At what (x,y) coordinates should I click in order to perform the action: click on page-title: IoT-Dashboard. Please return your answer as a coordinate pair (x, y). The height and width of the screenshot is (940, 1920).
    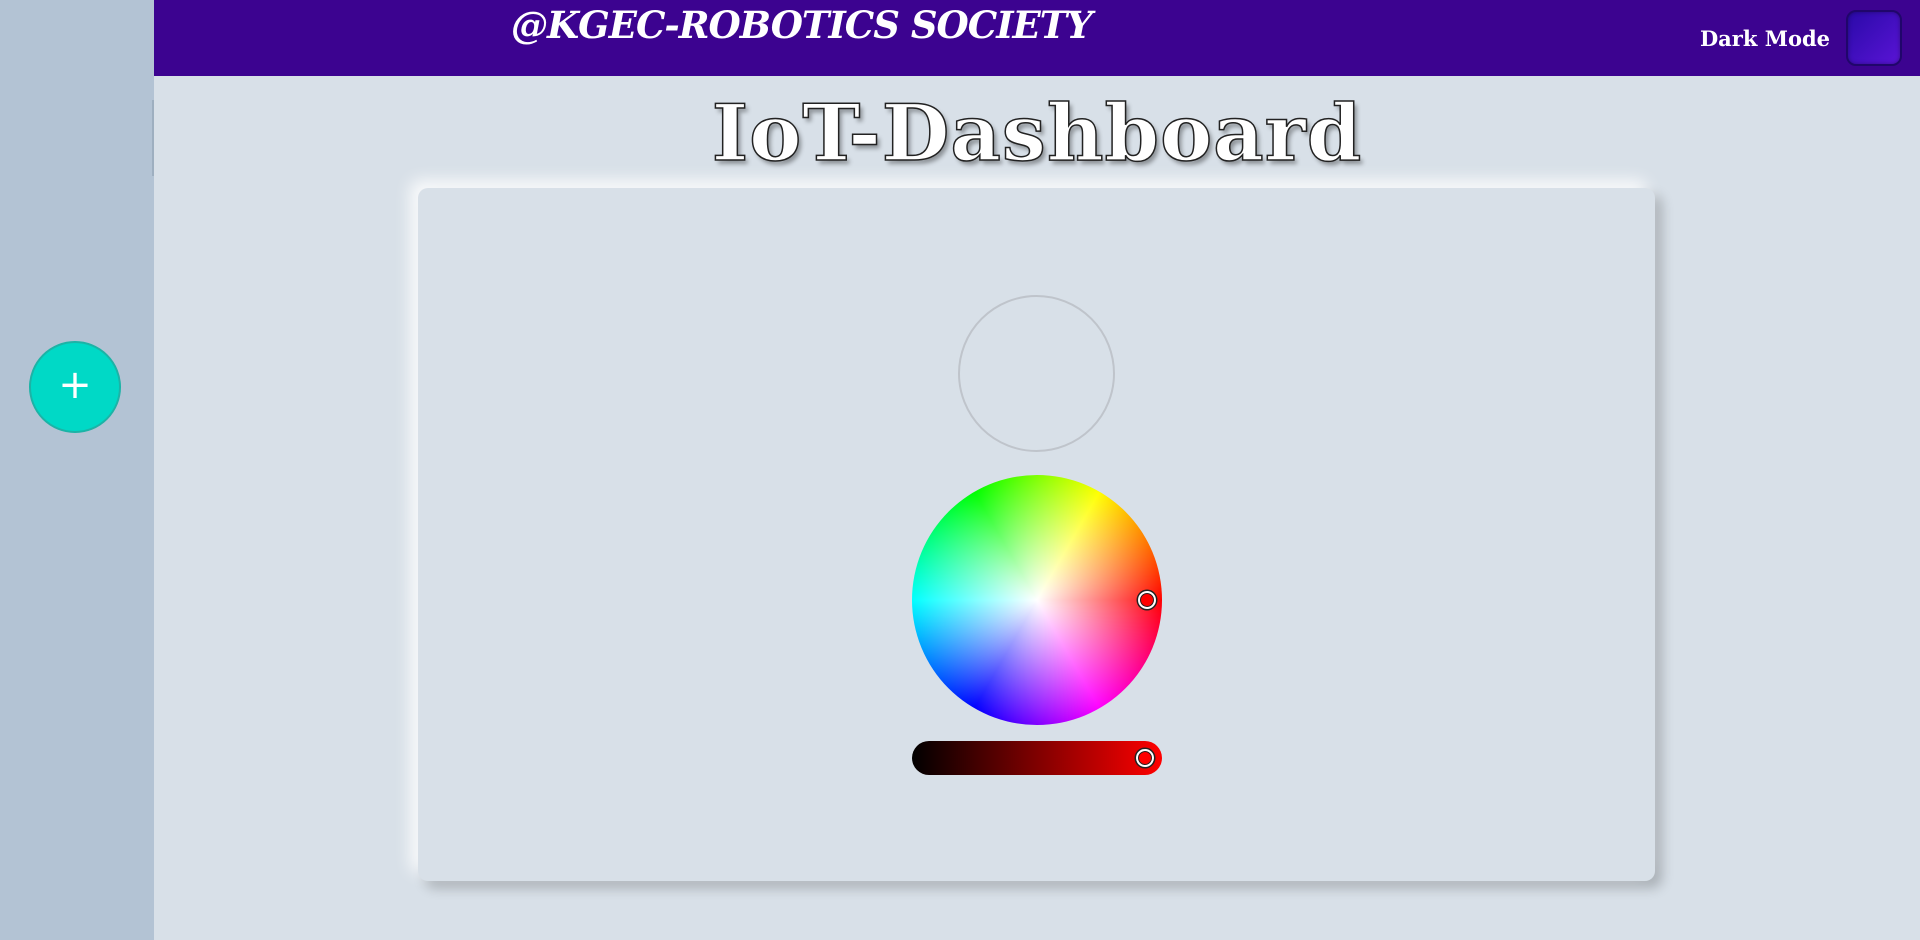
    Looking at the image, I should click on (1037, 133).